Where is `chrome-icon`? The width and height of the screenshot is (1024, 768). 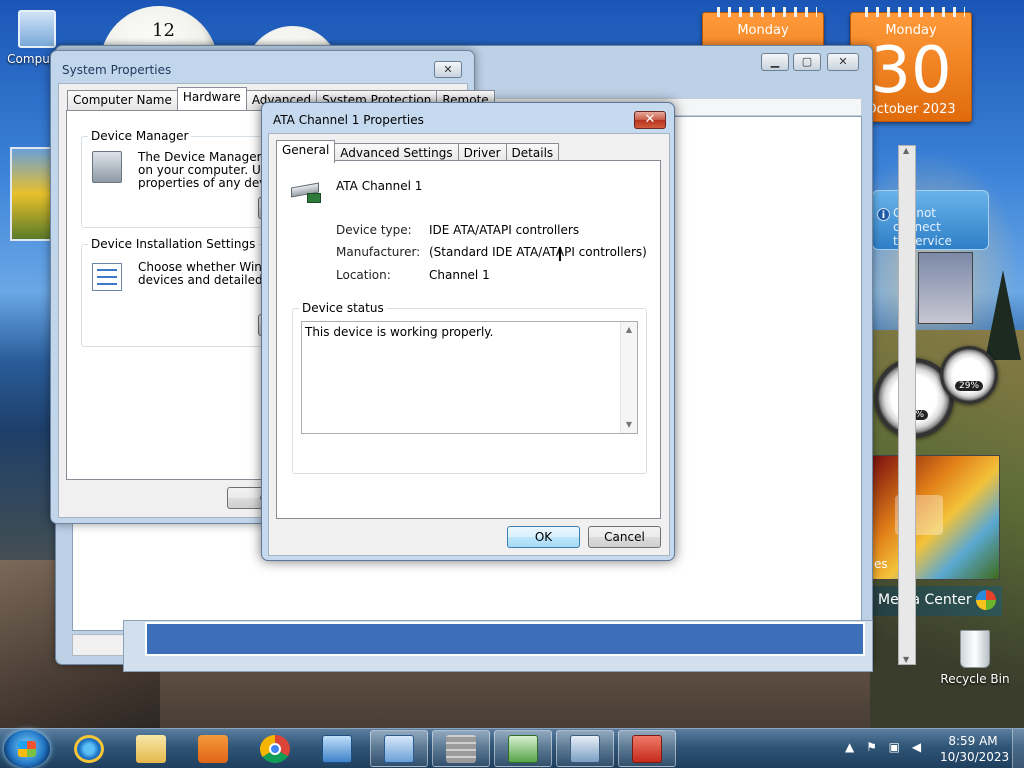 chrome-icon is located at coordinates (275, 748).